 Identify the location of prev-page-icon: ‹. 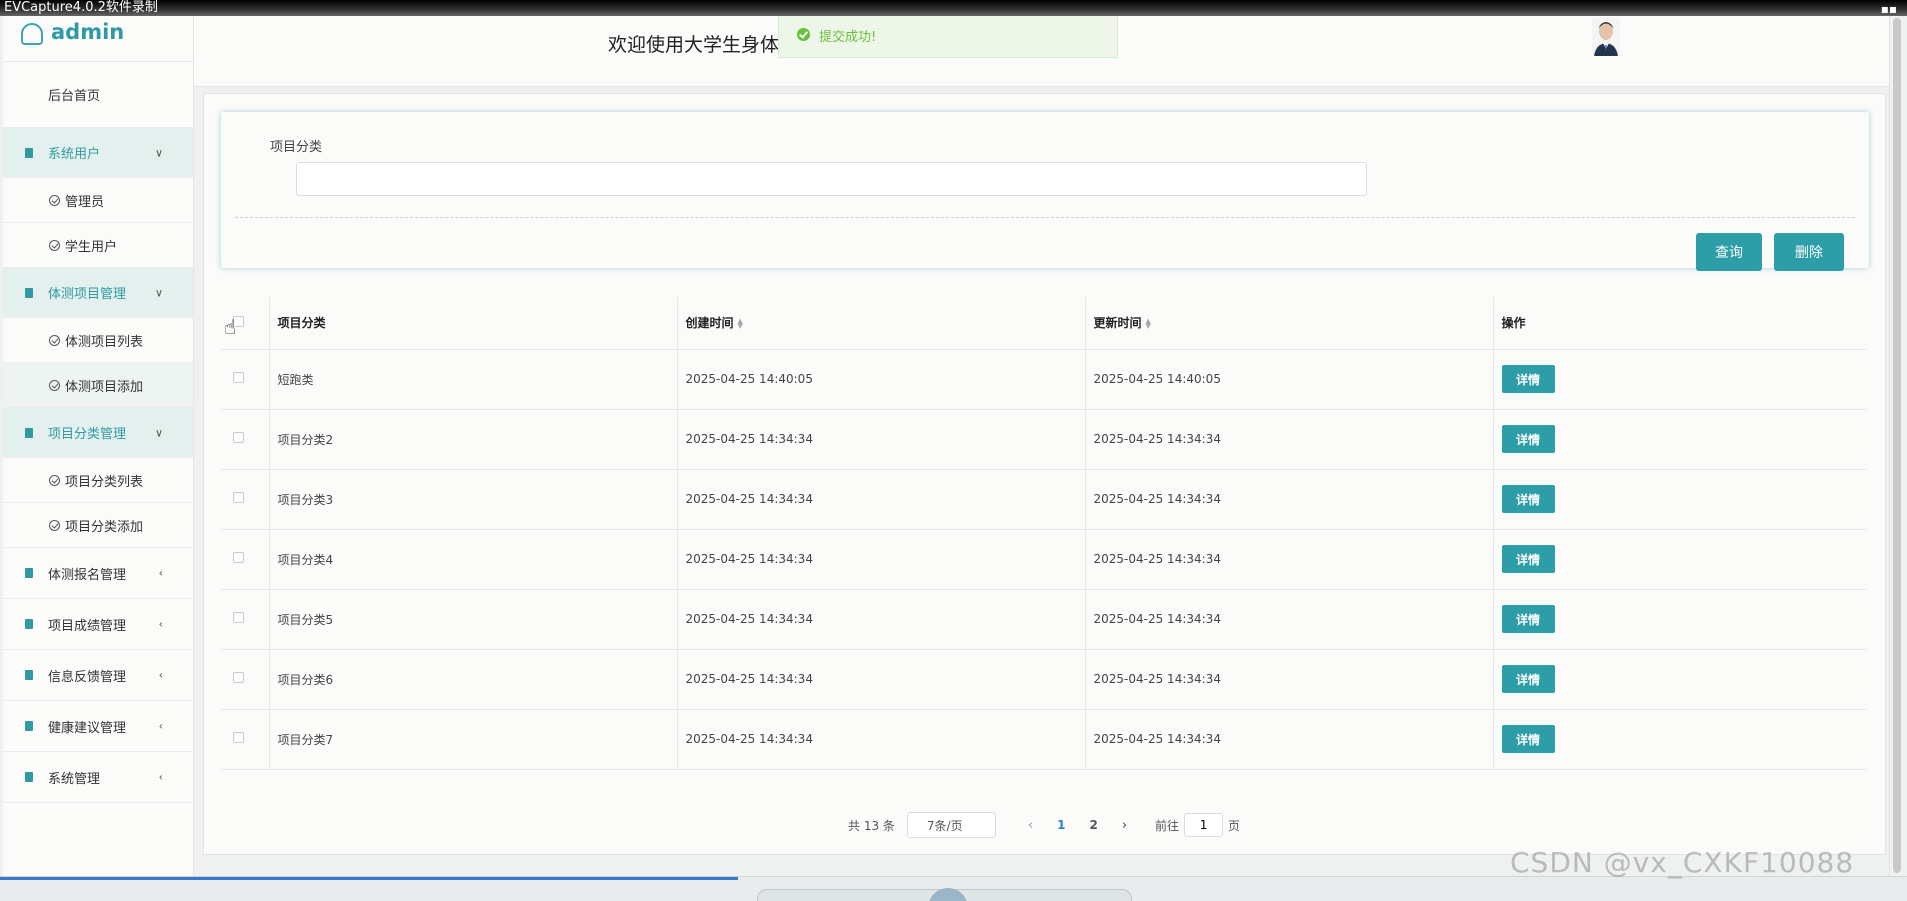
(1030, 825).